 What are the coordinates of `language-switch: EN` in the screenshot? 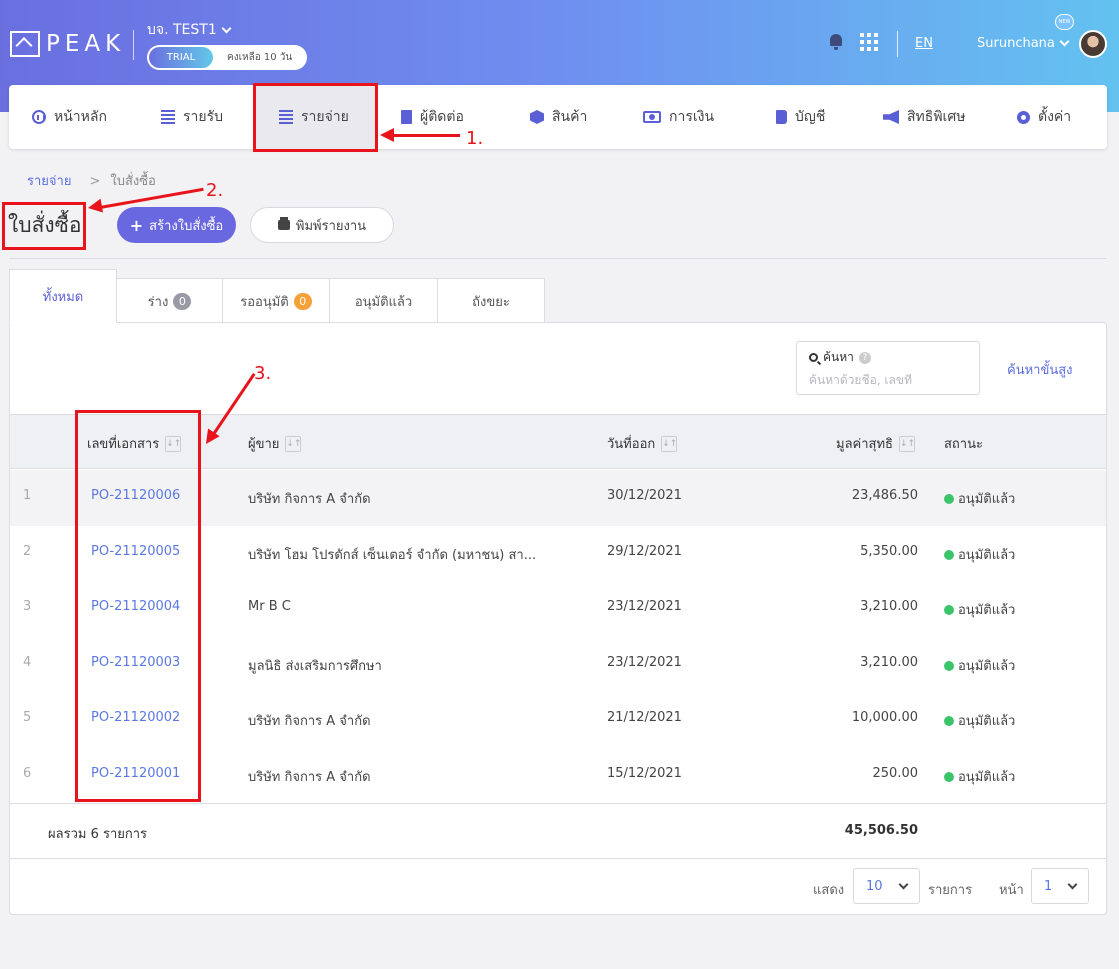 It's located at (924, 43).